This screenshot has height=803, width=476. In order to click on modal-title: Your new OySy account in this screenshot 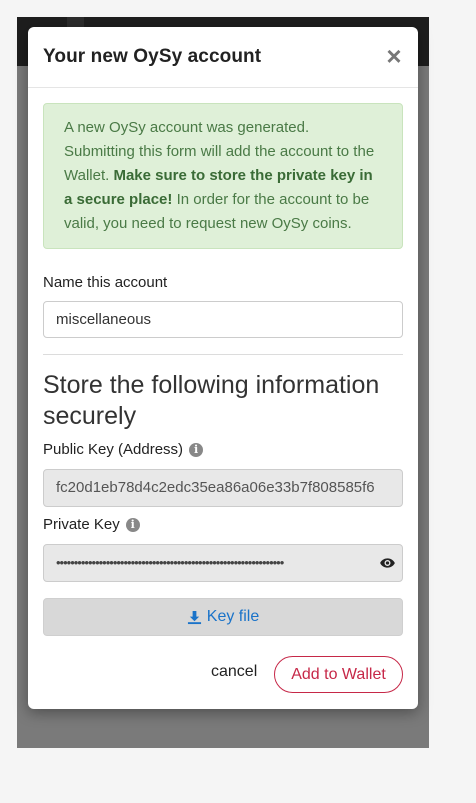, I will do `click(152, 56)`.